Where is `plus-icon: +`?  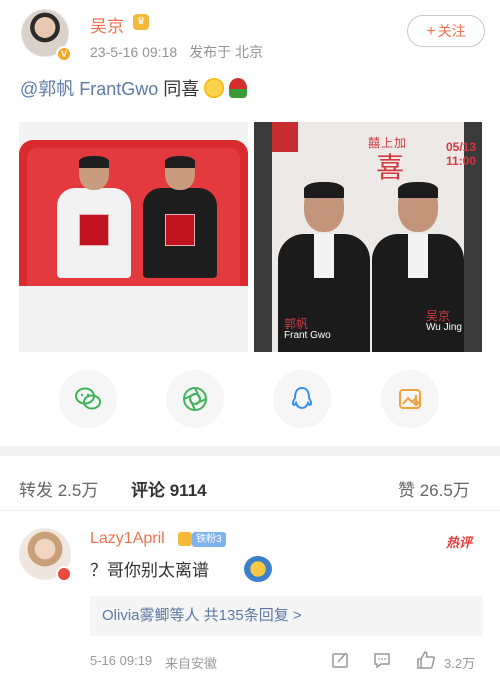 plus-icon: + is located at coordinates (431, 31).